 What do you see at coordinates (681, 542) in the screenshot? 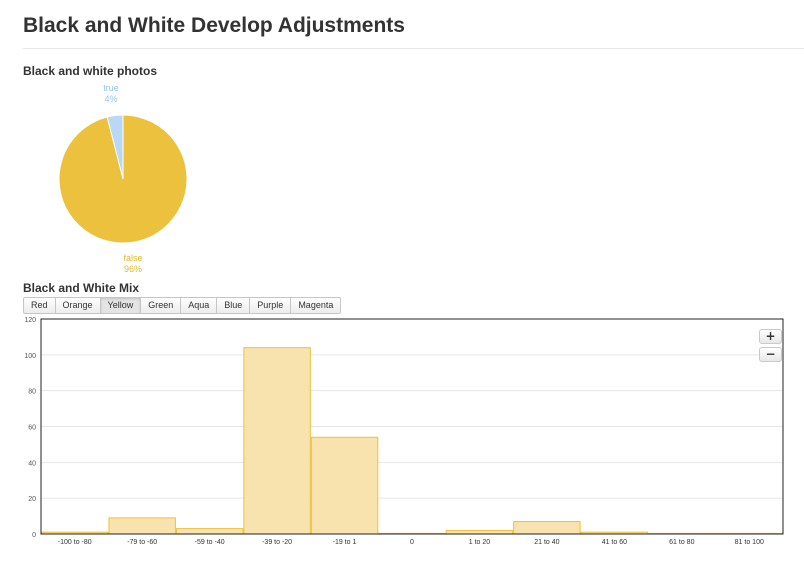
I see `x-tick-label: 61 to 80` at bounding box center [681, 542].